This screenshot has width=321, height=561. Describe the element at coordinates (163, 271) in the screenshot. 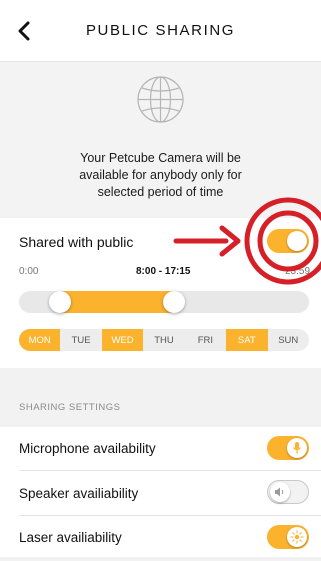

I see `time-range-label: 8:00 - 17:15` at that location.